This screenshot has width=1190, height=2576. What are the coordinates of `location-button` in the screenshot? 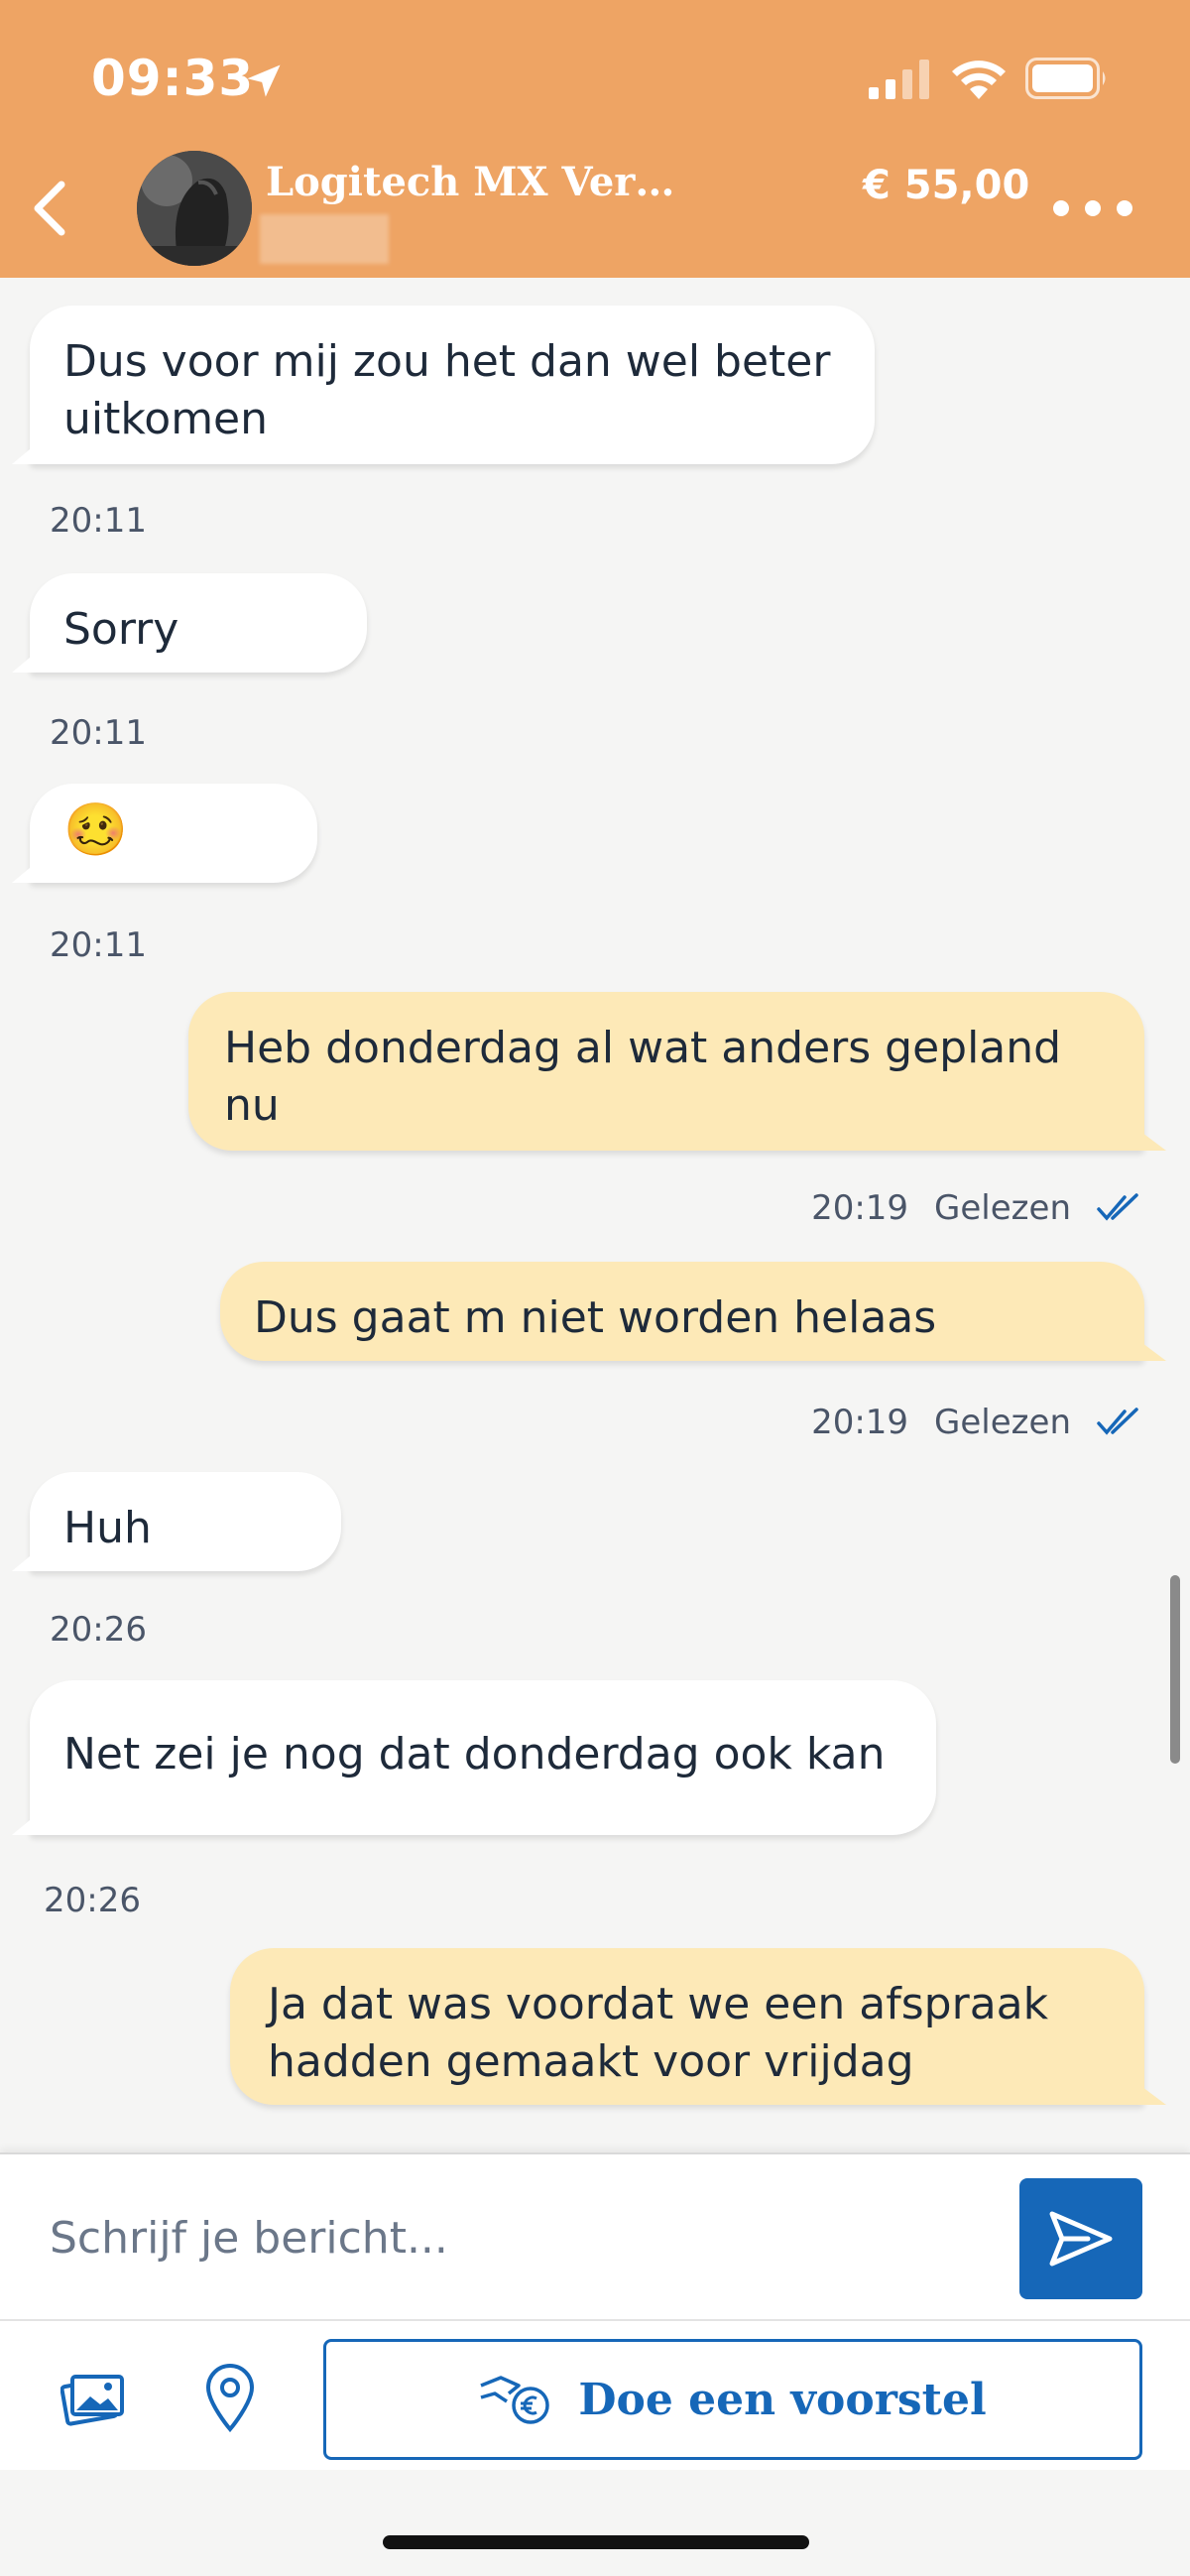 It's located at (230, 2398).